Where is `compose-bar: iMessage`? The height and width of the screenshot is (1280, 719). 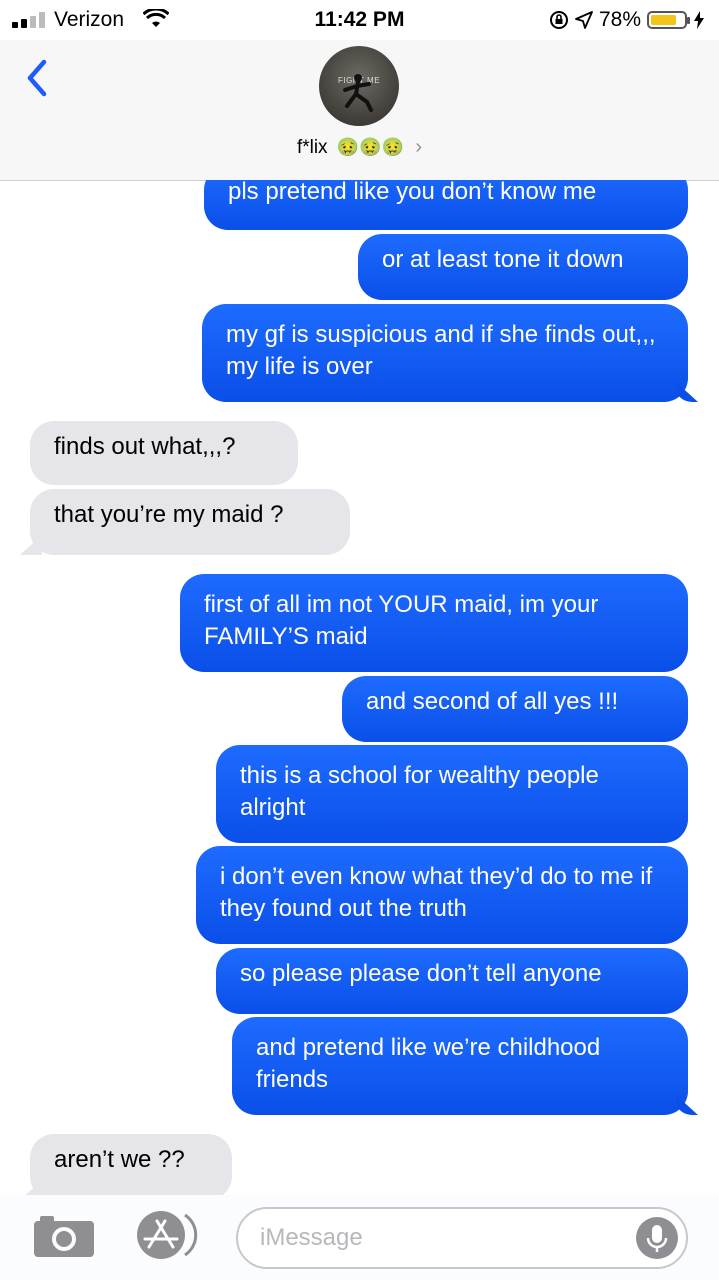
compose-bar: iMessage is located at coordinates (359, 1237).